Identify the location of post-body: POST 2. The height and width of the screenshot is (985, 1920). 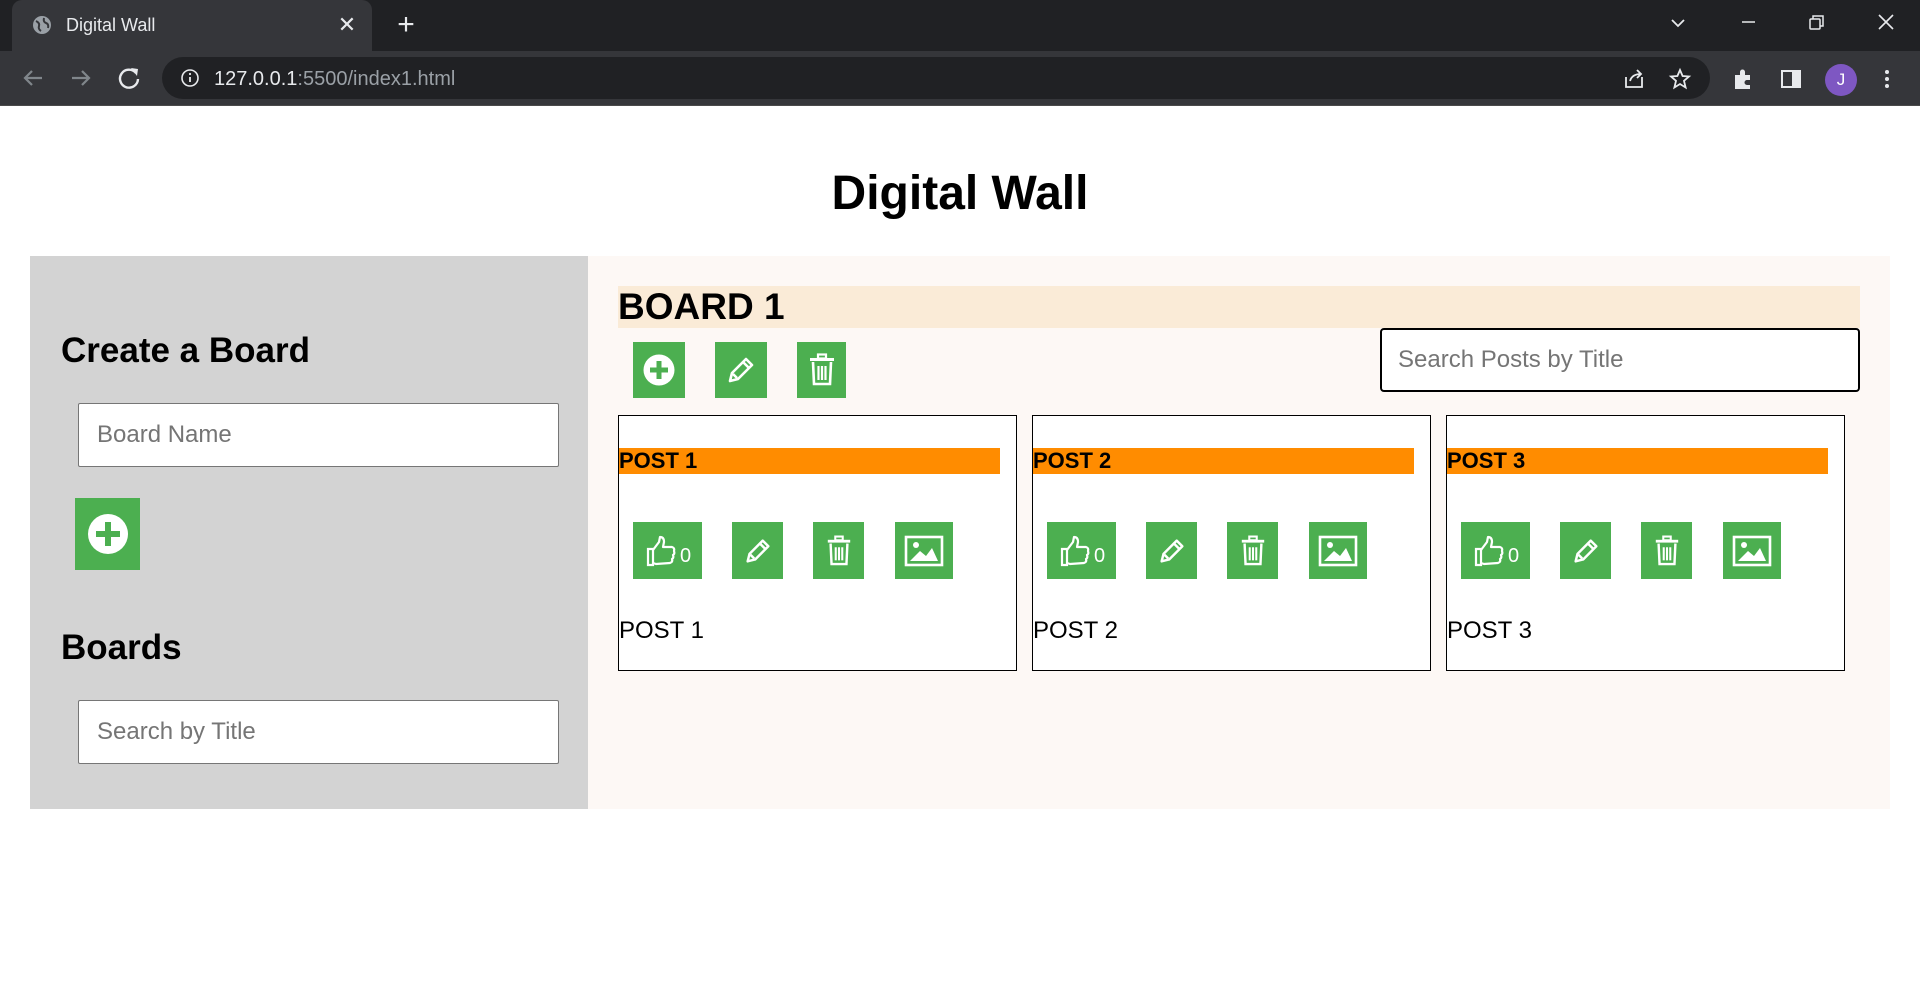
(1075, 630).